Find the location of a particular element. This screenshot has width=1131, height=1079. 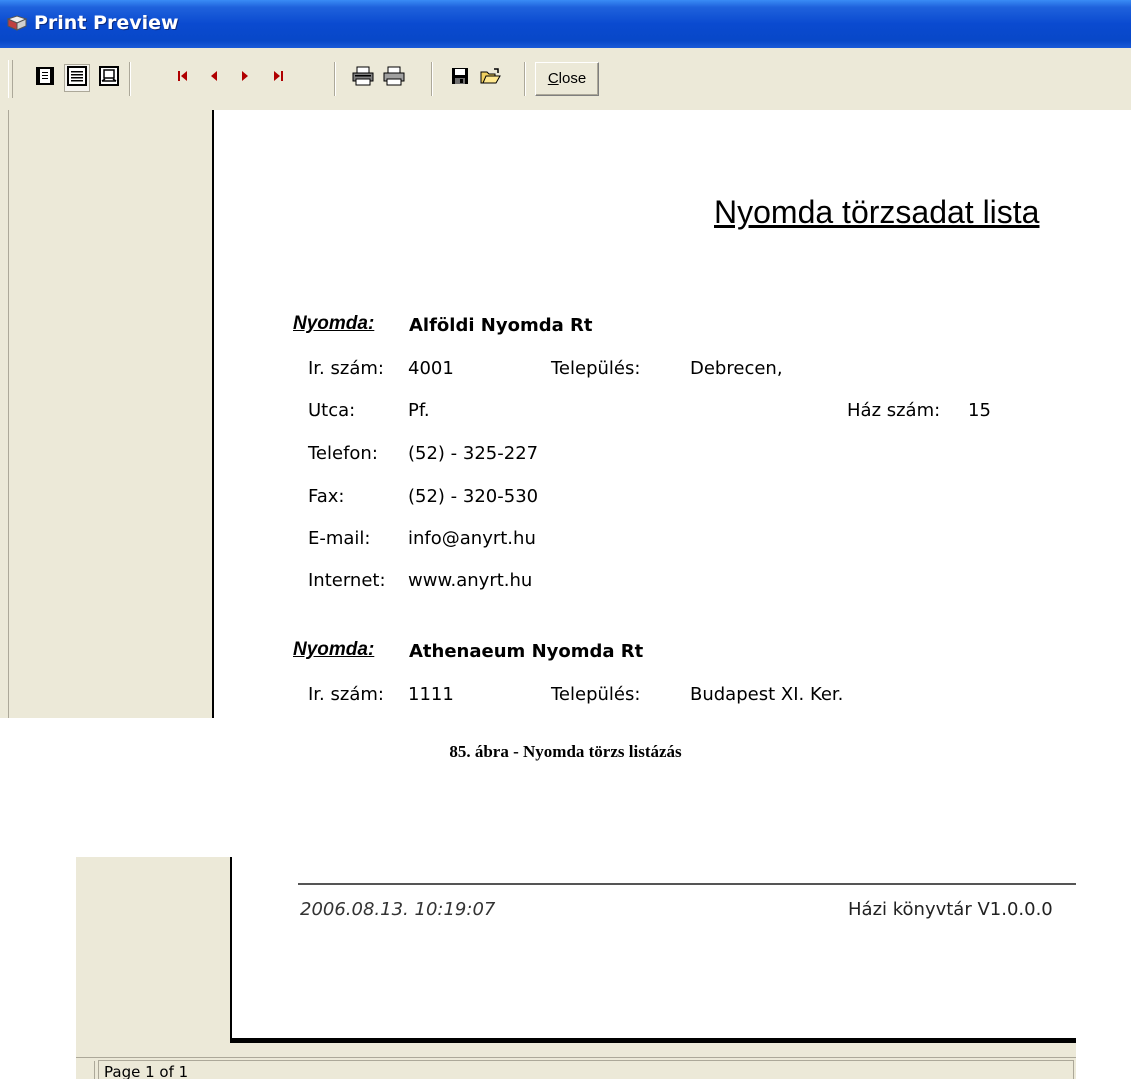

field-value: info@anyrt.hu is located at coordinates (472, 538).